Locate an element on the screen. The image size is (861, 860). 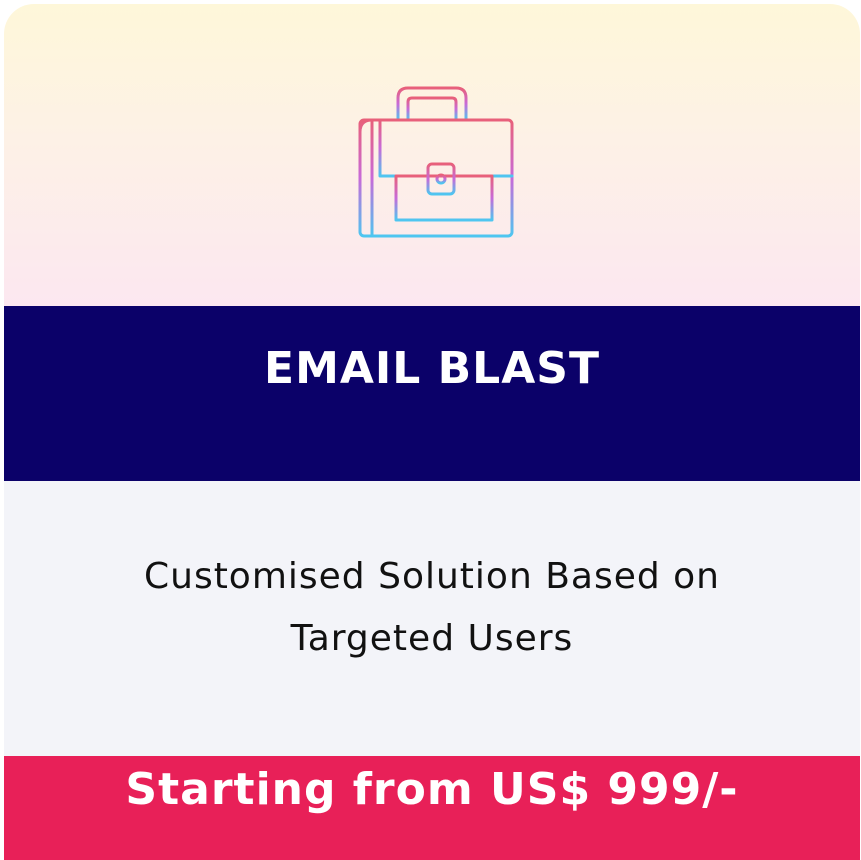
price-band: Starting from US$ 999/- is located at coordinates (432, 808).